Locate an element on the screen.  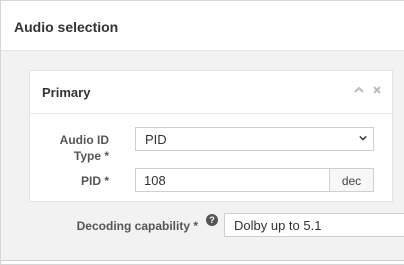
close-icon is located at coordinates (377, 91).